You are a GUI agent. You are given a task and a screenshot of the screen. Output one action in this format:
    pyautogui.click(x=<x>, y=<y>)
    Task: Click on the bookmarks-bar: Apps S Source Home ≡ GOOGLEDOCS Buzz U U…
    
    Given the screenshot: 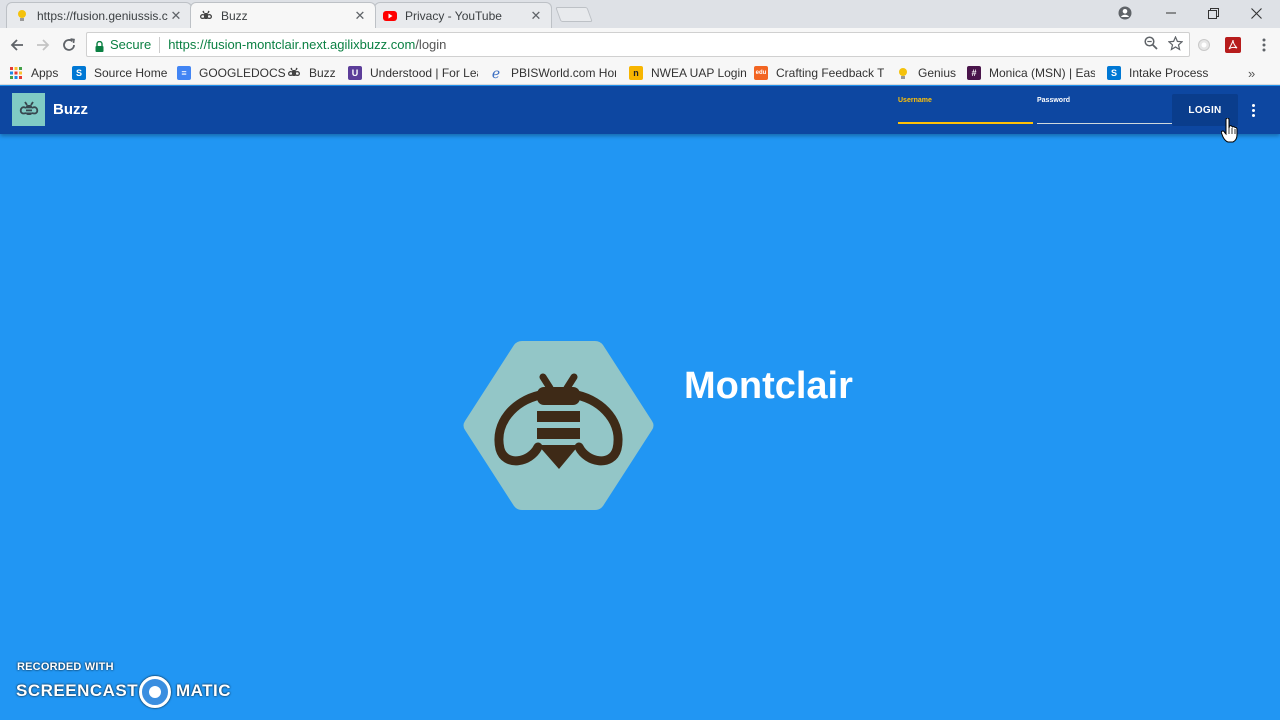 What is the action you would take?
    pyautogui.click(x=640, y=73)
    